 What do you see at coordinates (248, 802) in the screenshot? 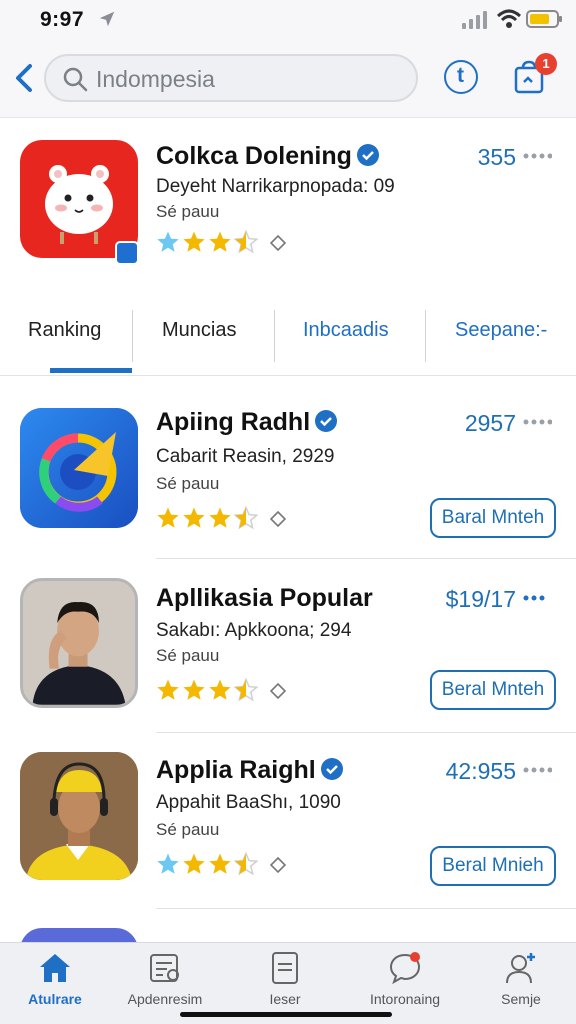
I see `app-subtitle: Appahit BaaShı, 1090` at bounding box center [248, 802].